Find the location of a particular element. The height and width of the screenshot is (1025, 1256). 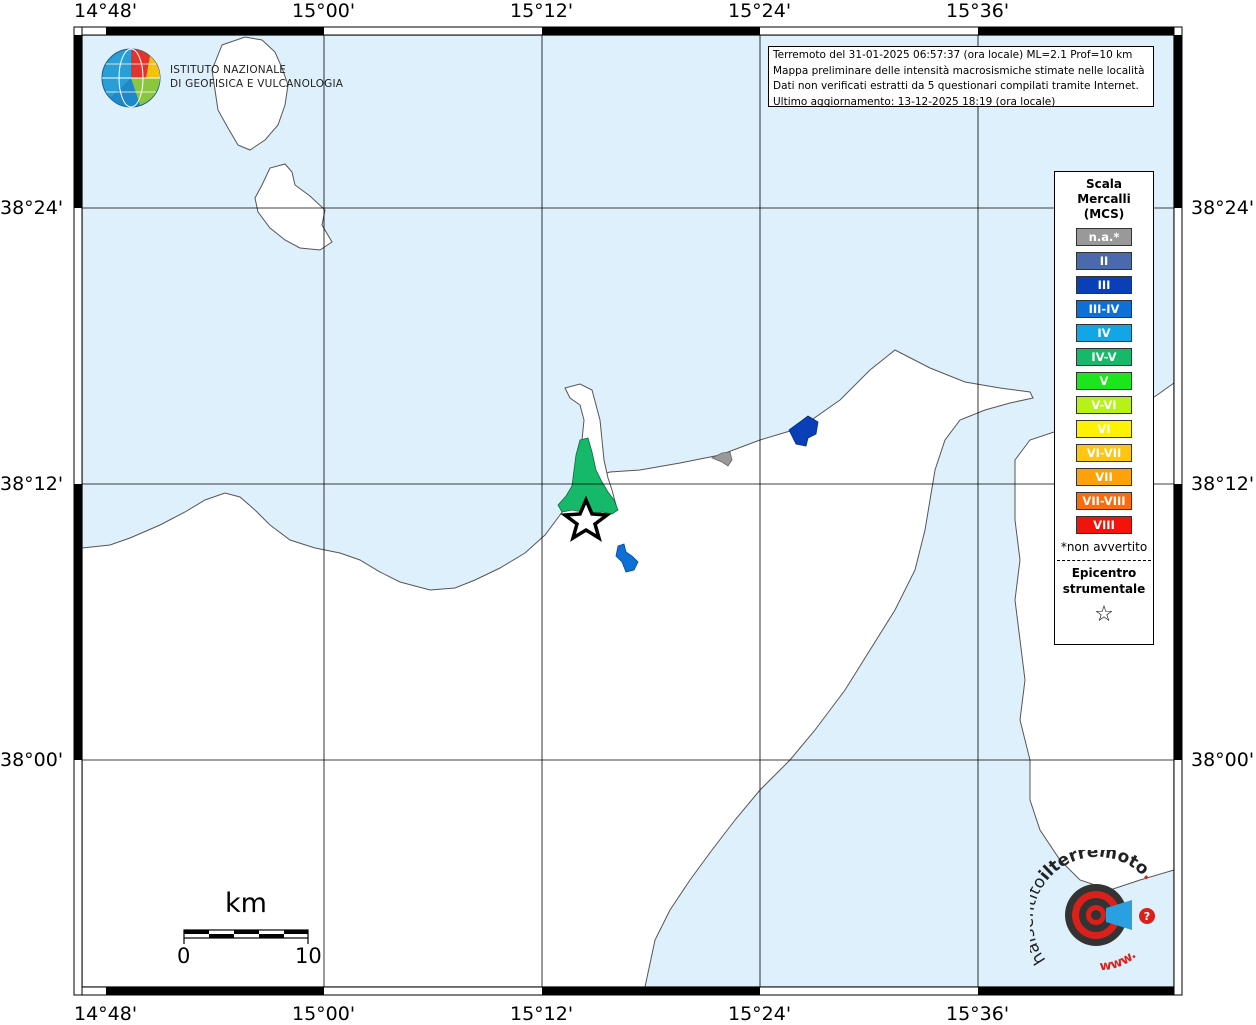

lon-label-top-3: 15°12' is located at coordinates (542, 11).